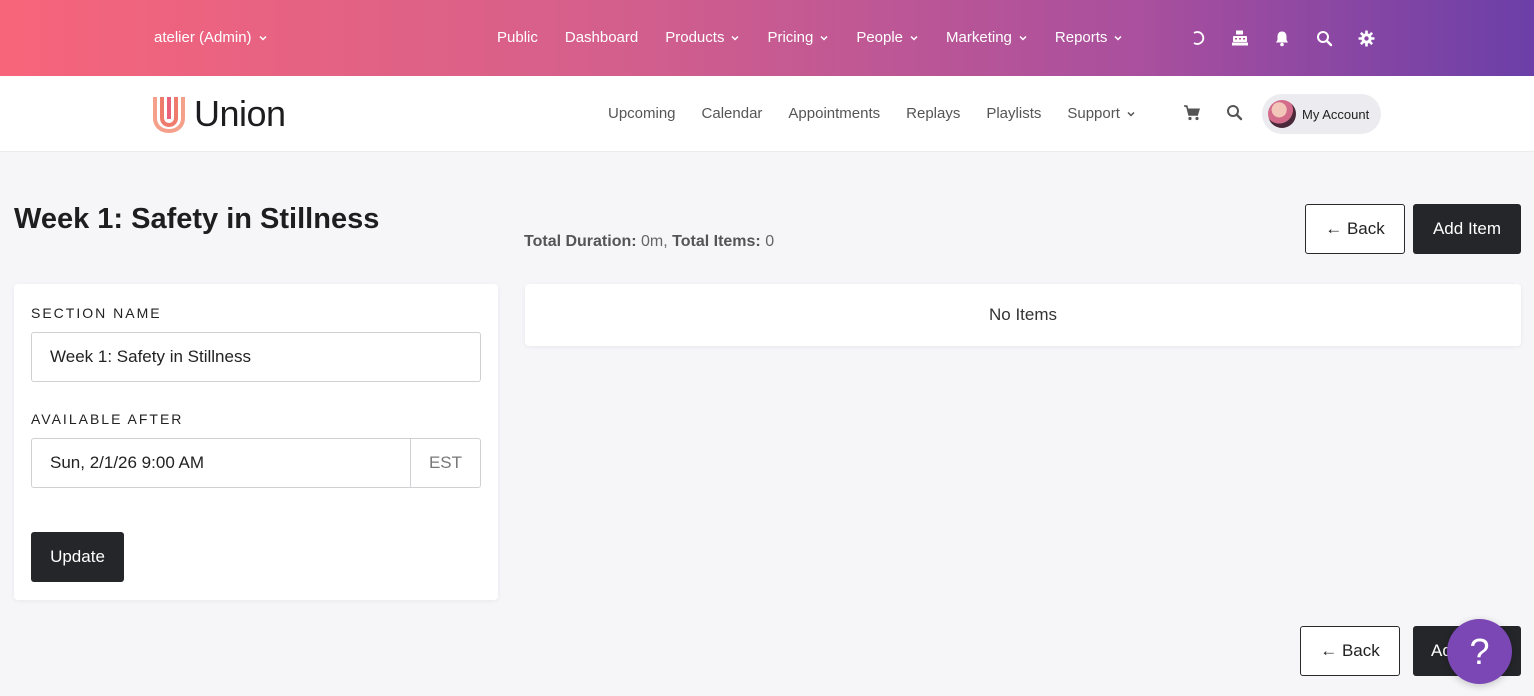 Image resolution: width=1534 pixels, height=696 pixels. I want to click on admin-nav-label: Products, so click(695, 37).